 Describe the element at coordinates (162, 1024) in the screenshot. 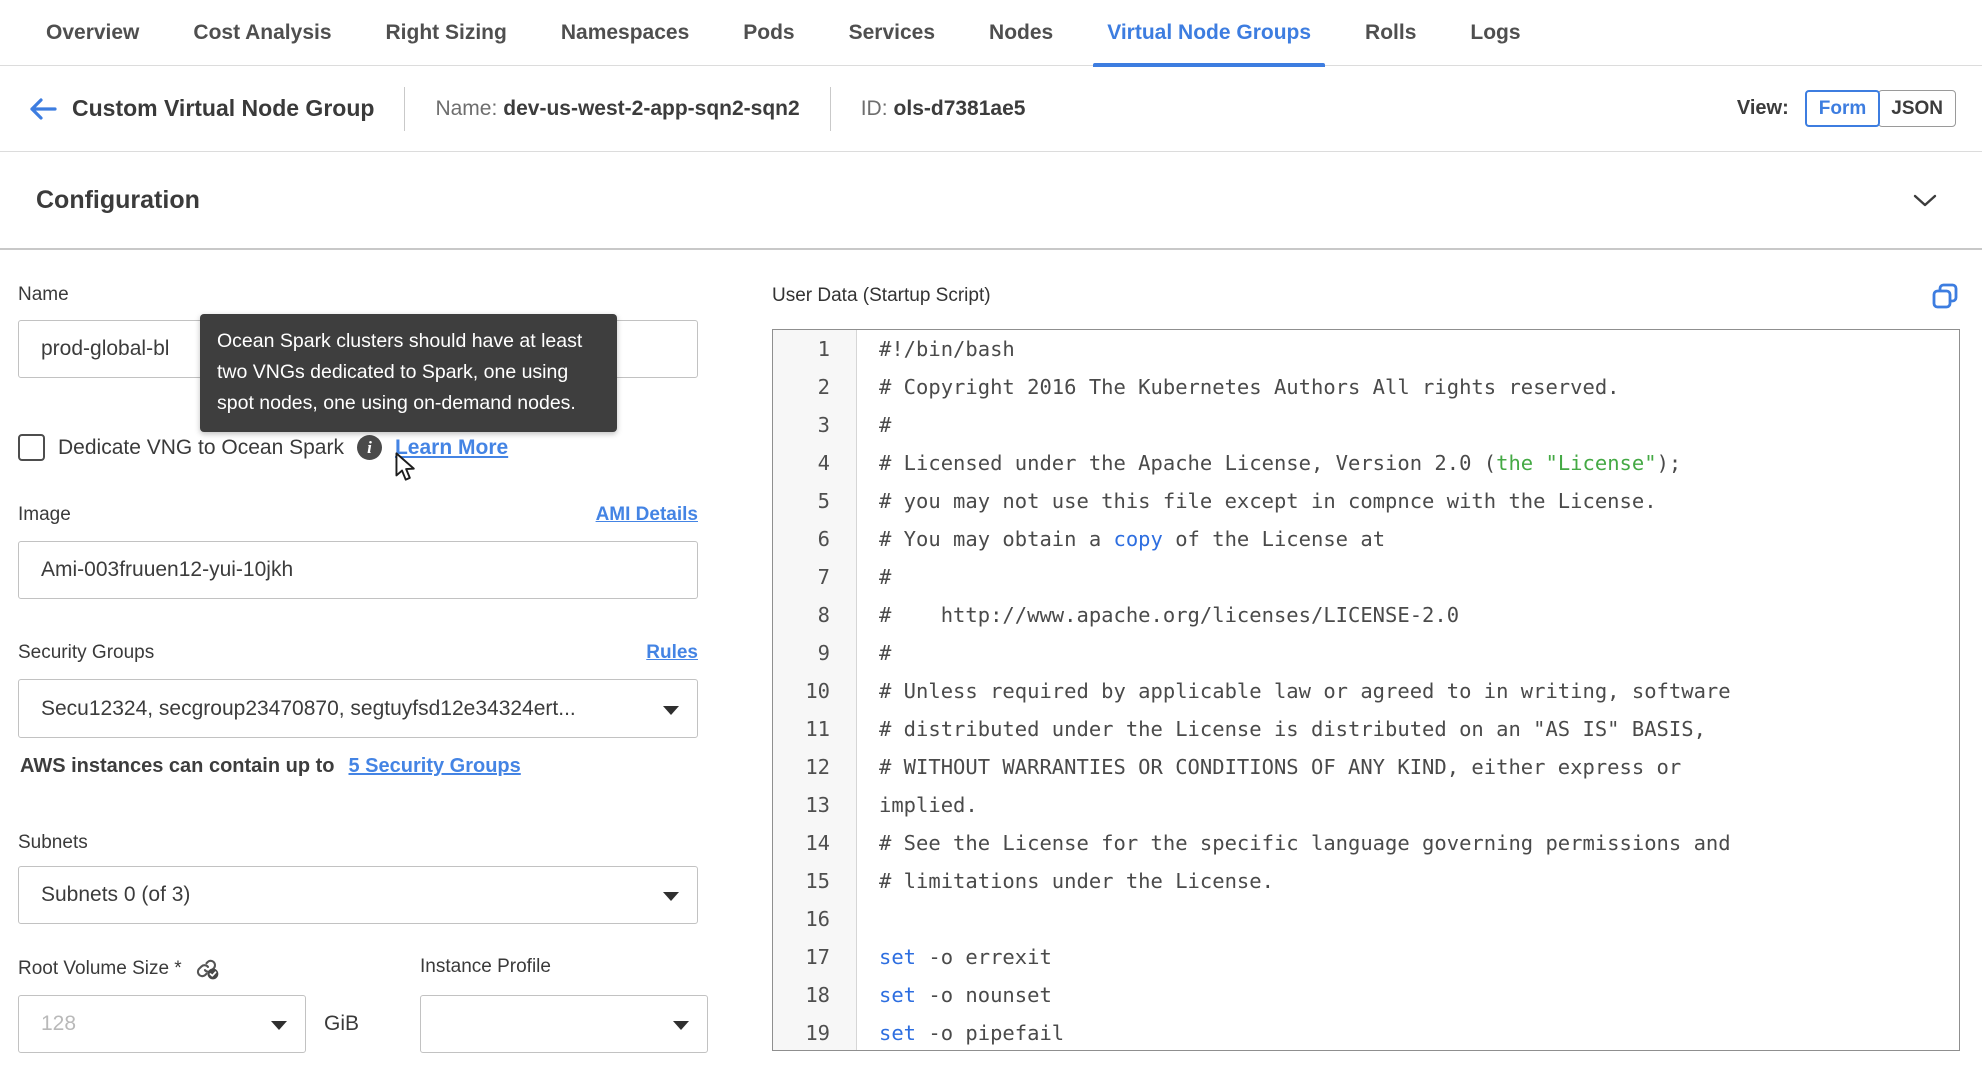

I see `root-volume-size-select: 128` at that location.